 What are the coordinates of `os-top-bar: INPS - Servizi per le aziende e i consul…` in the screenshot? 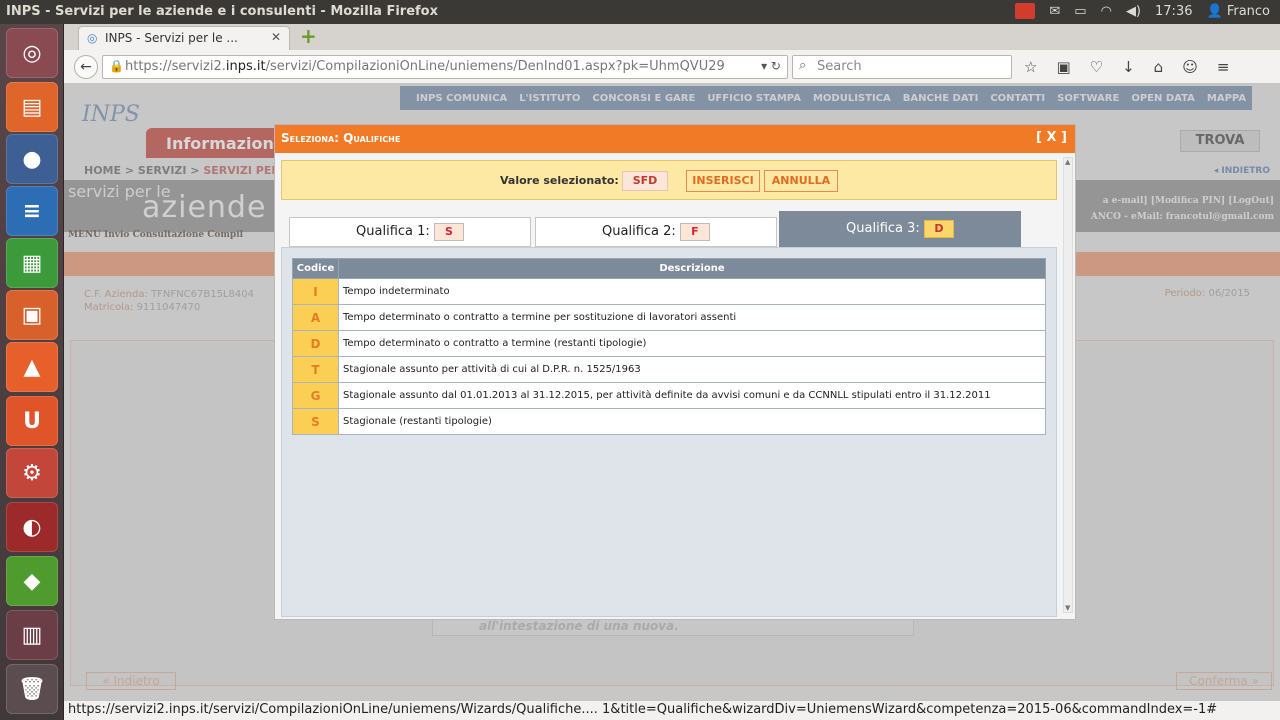 It's located at (640, 12).